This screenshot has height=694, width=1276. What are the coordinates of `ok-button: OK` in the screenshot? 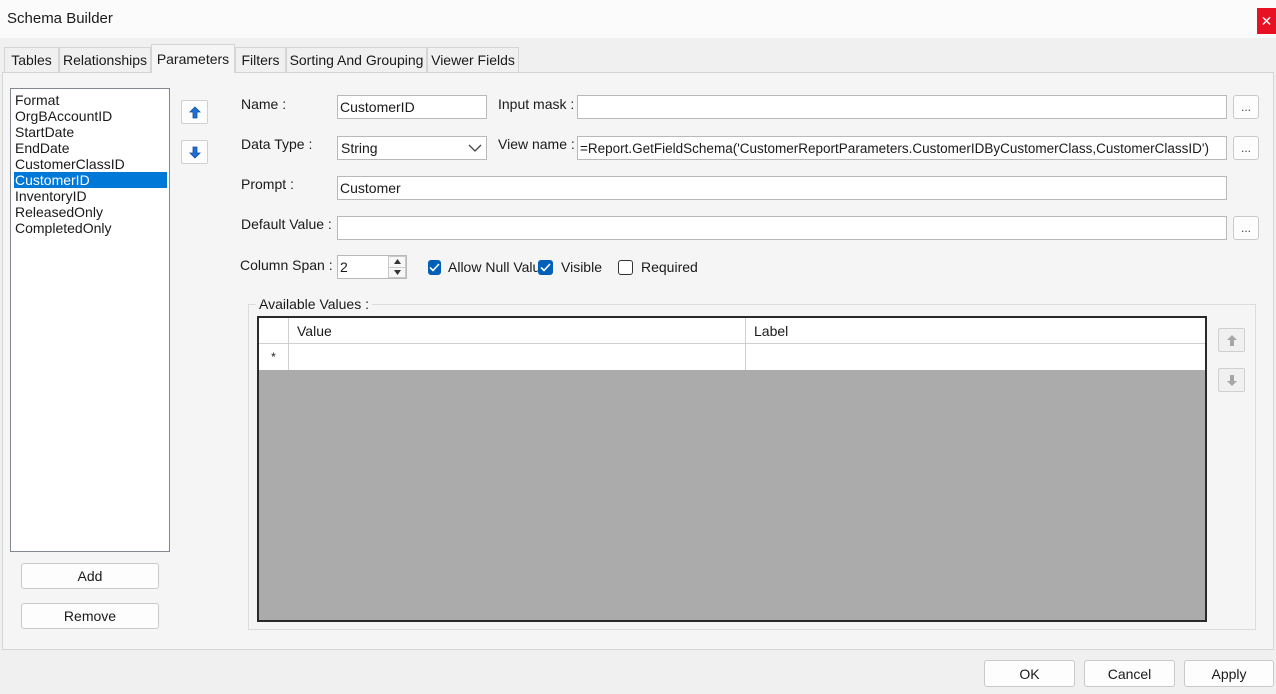 It's located at (1029, 673).